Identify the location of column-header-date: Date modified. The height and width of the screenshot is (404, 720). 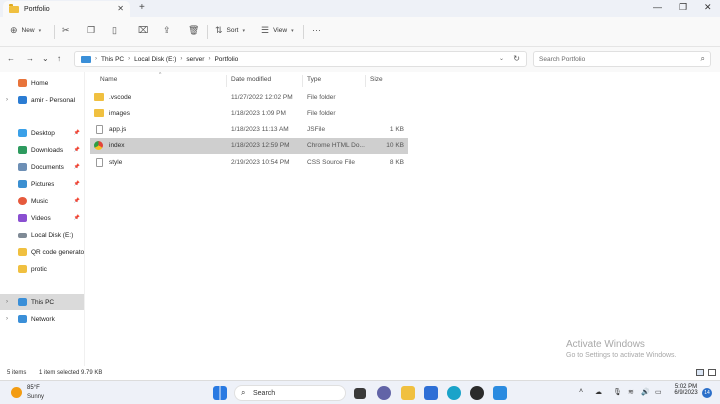
(251, 79).